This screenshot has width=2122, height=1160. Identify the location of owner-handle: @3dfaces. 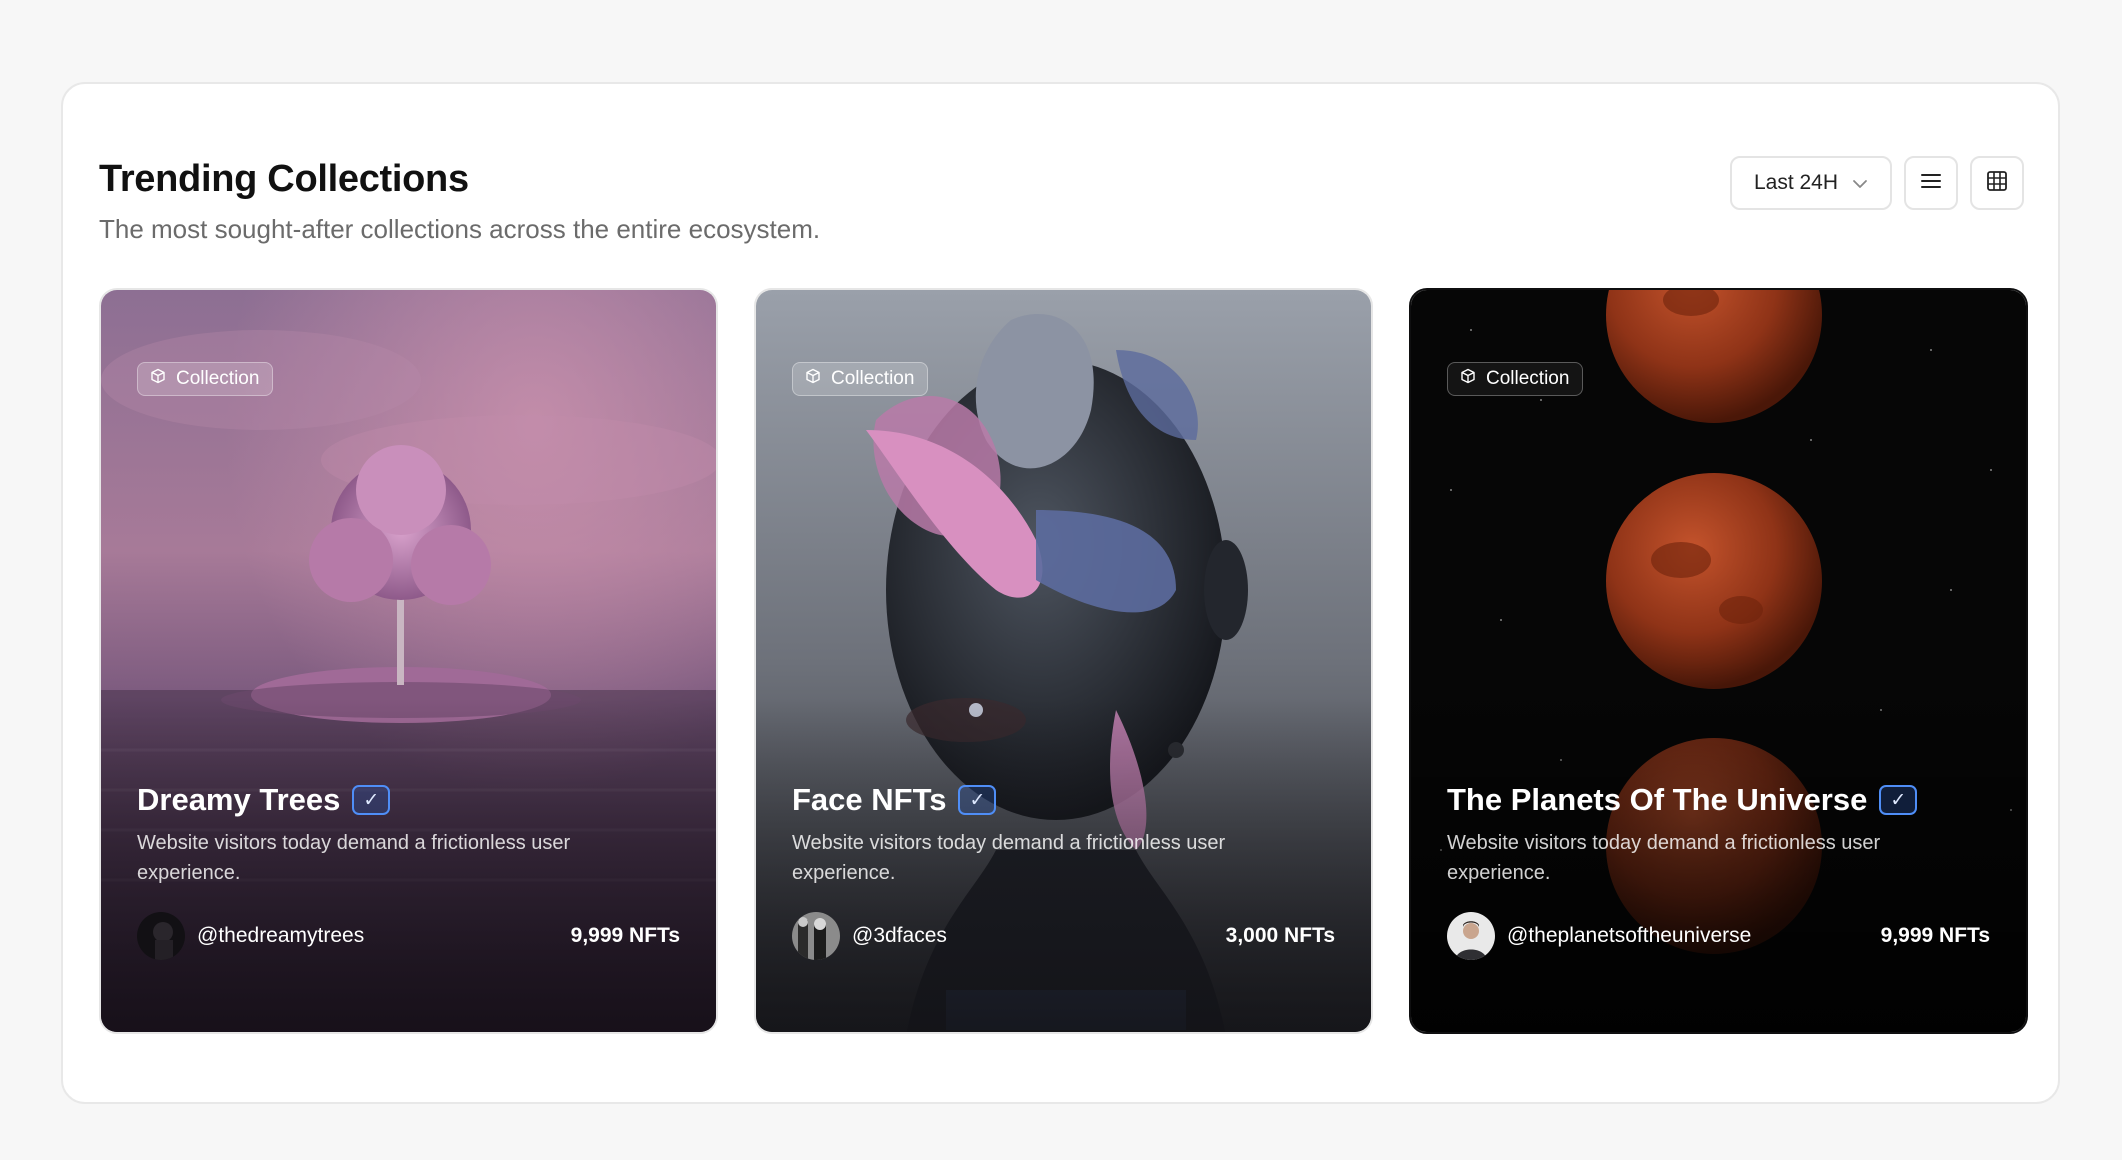
(899, 935).